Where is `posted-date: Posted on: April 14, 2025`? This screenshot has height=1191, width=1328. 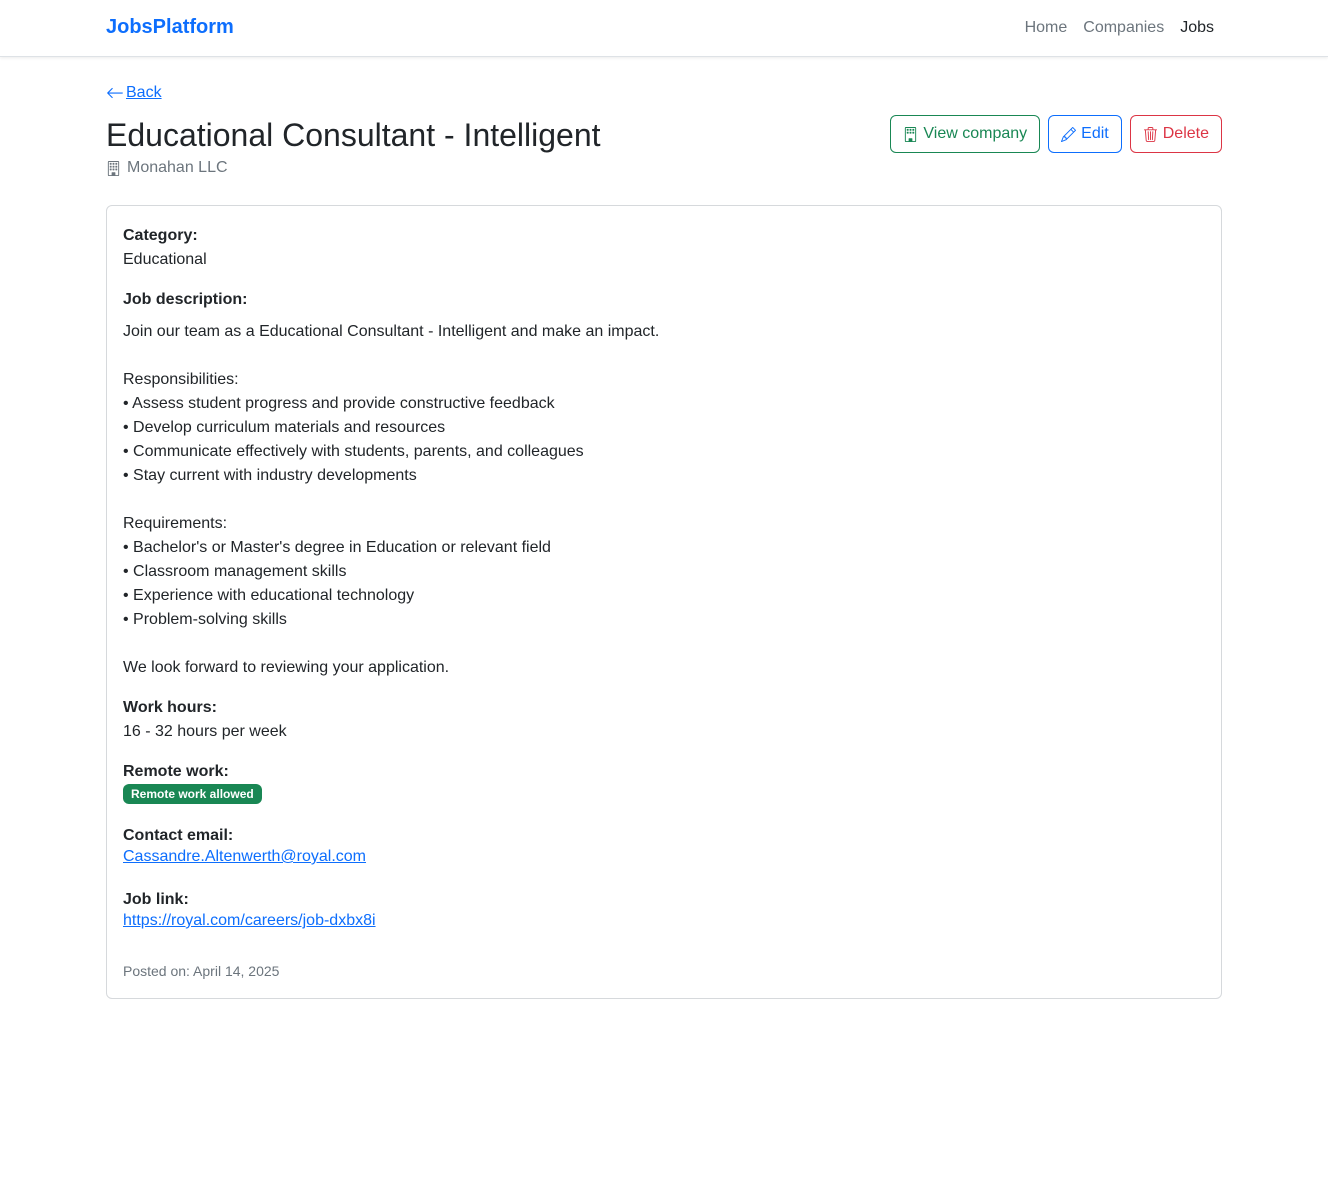 posted-date: Posted on: April 14, 2025 is located at coordinates (201, 971).